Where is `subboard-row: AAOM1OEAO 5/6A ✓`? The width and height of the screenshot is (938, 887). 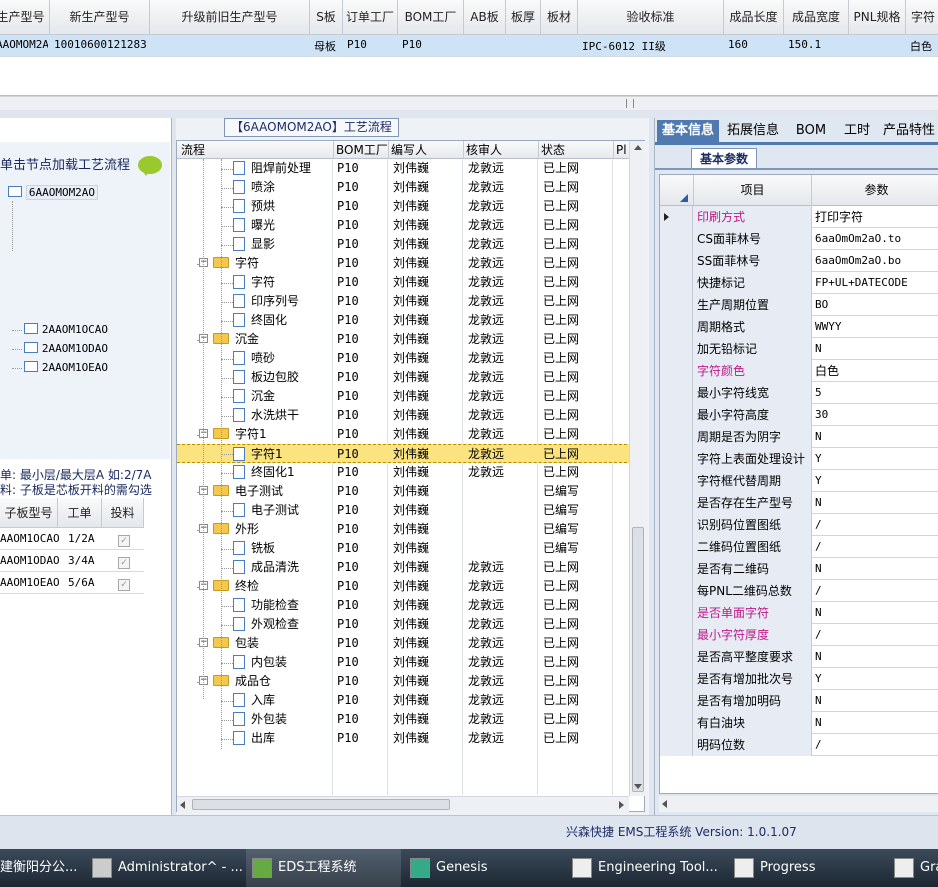 subboard-row: AAOM1OEAO 5/6A ✓ is located at coordinates (72, 583).